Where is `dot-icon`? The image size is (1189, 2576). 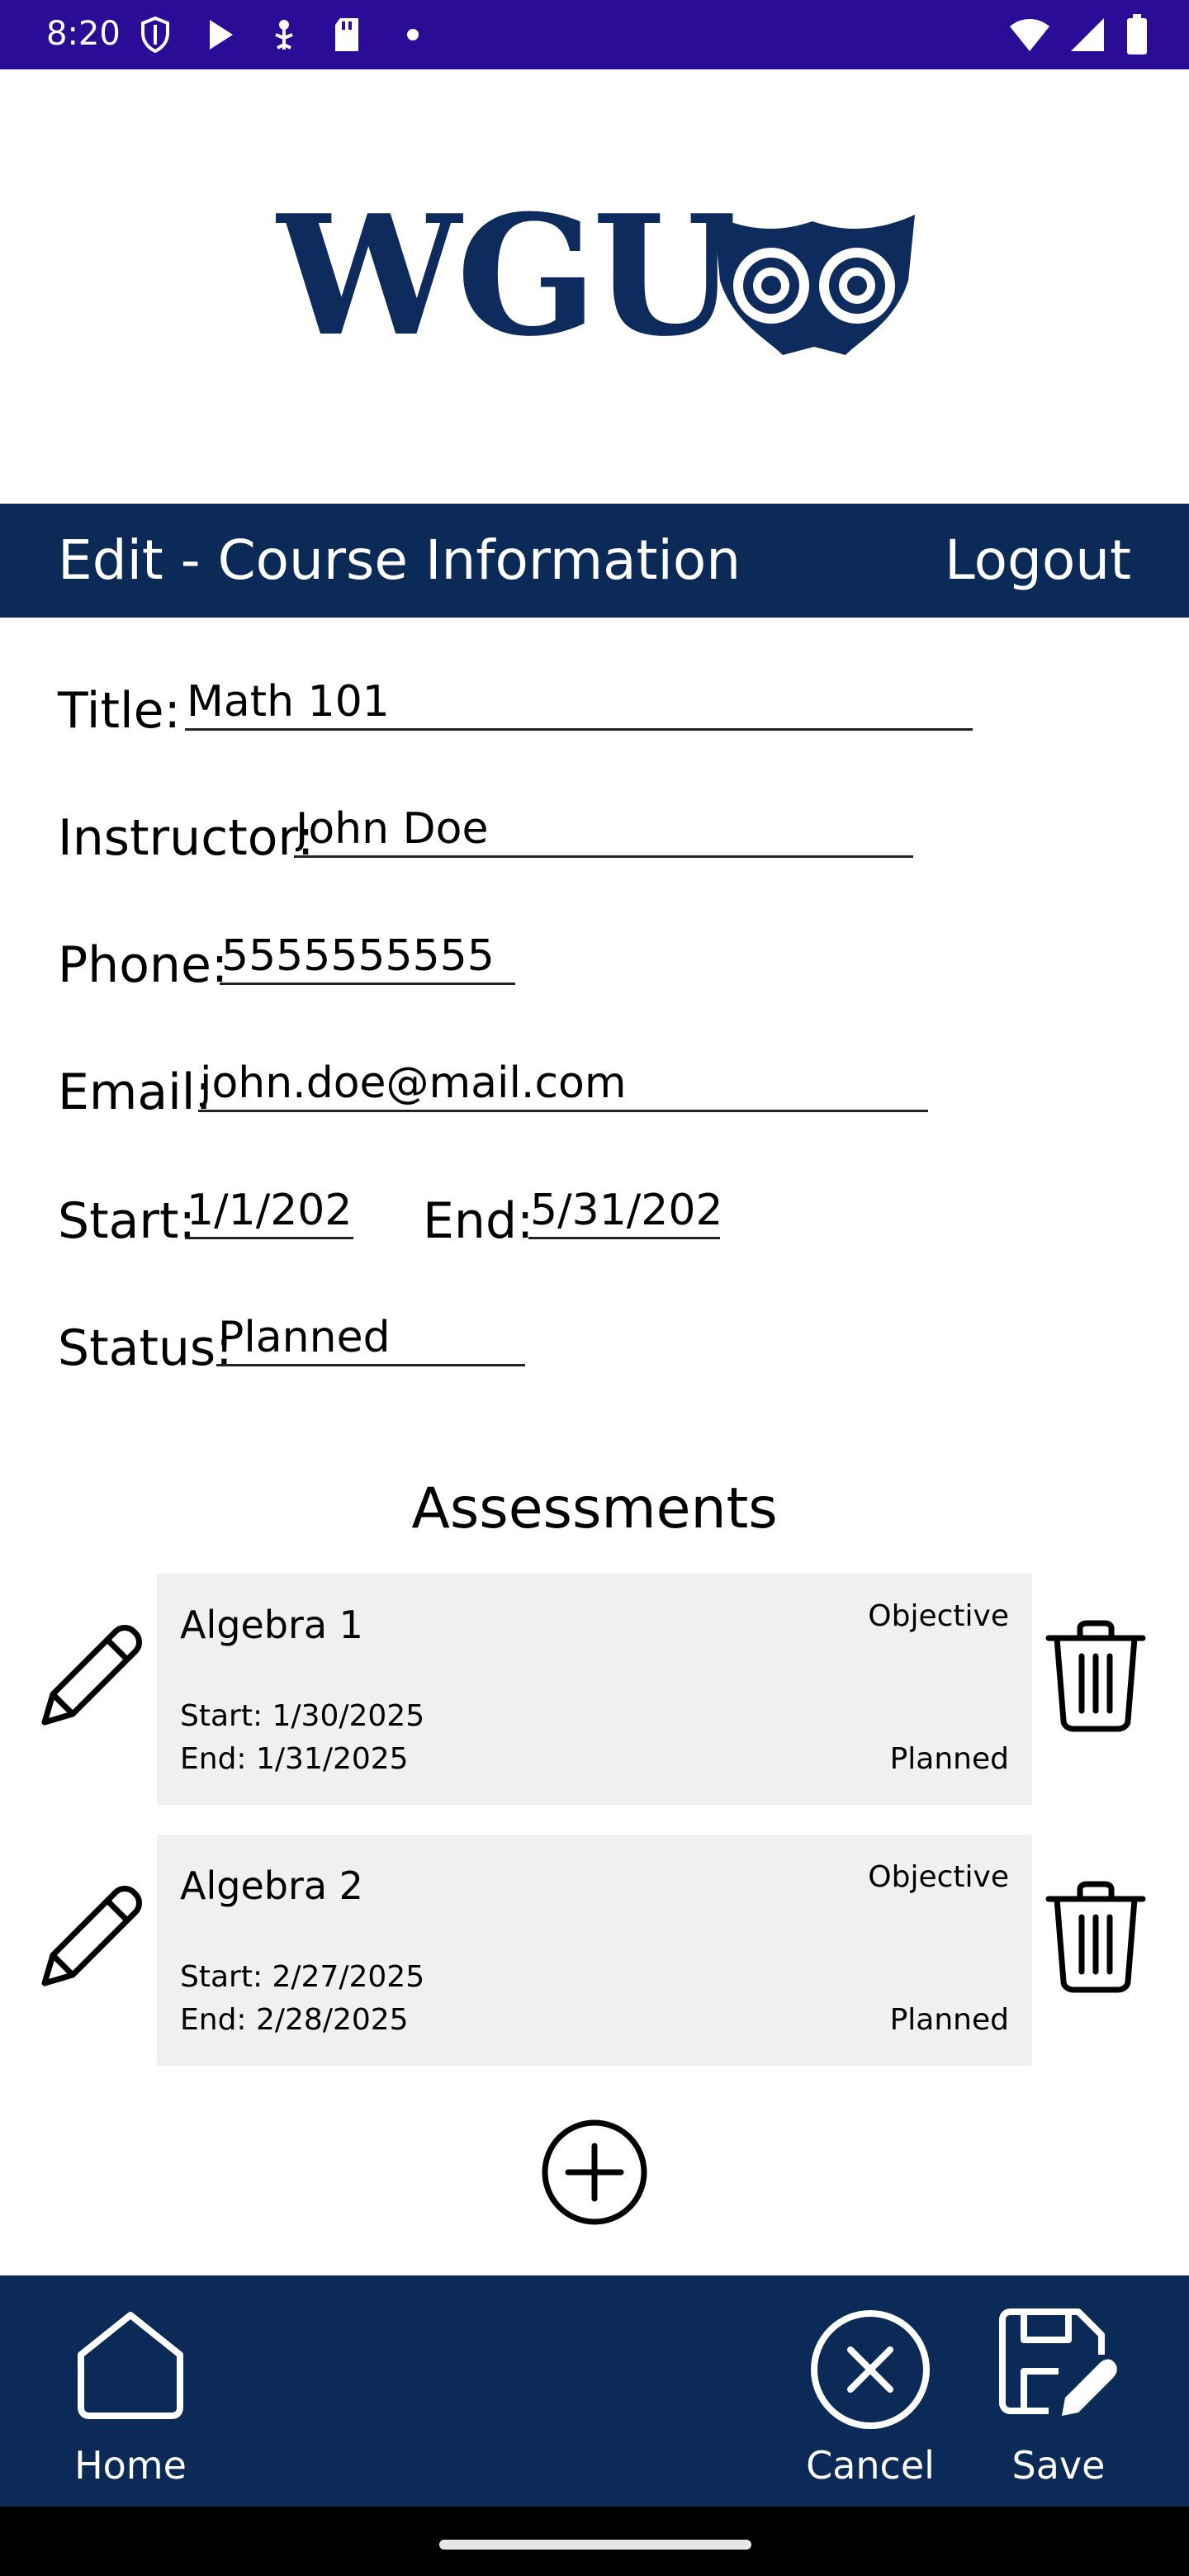 dot-icon is located at coordinates (413, 35).